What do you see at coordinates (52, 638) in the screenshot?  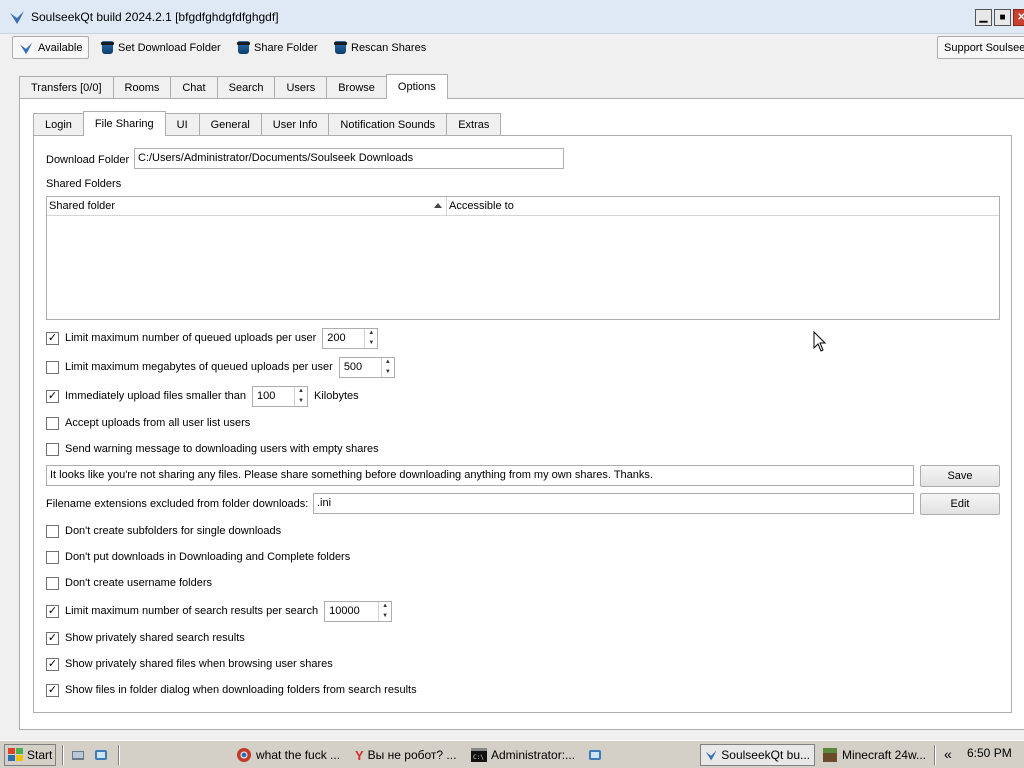 I see `show-private-search-checkbox: ✓` at bounding box center [52, 638].